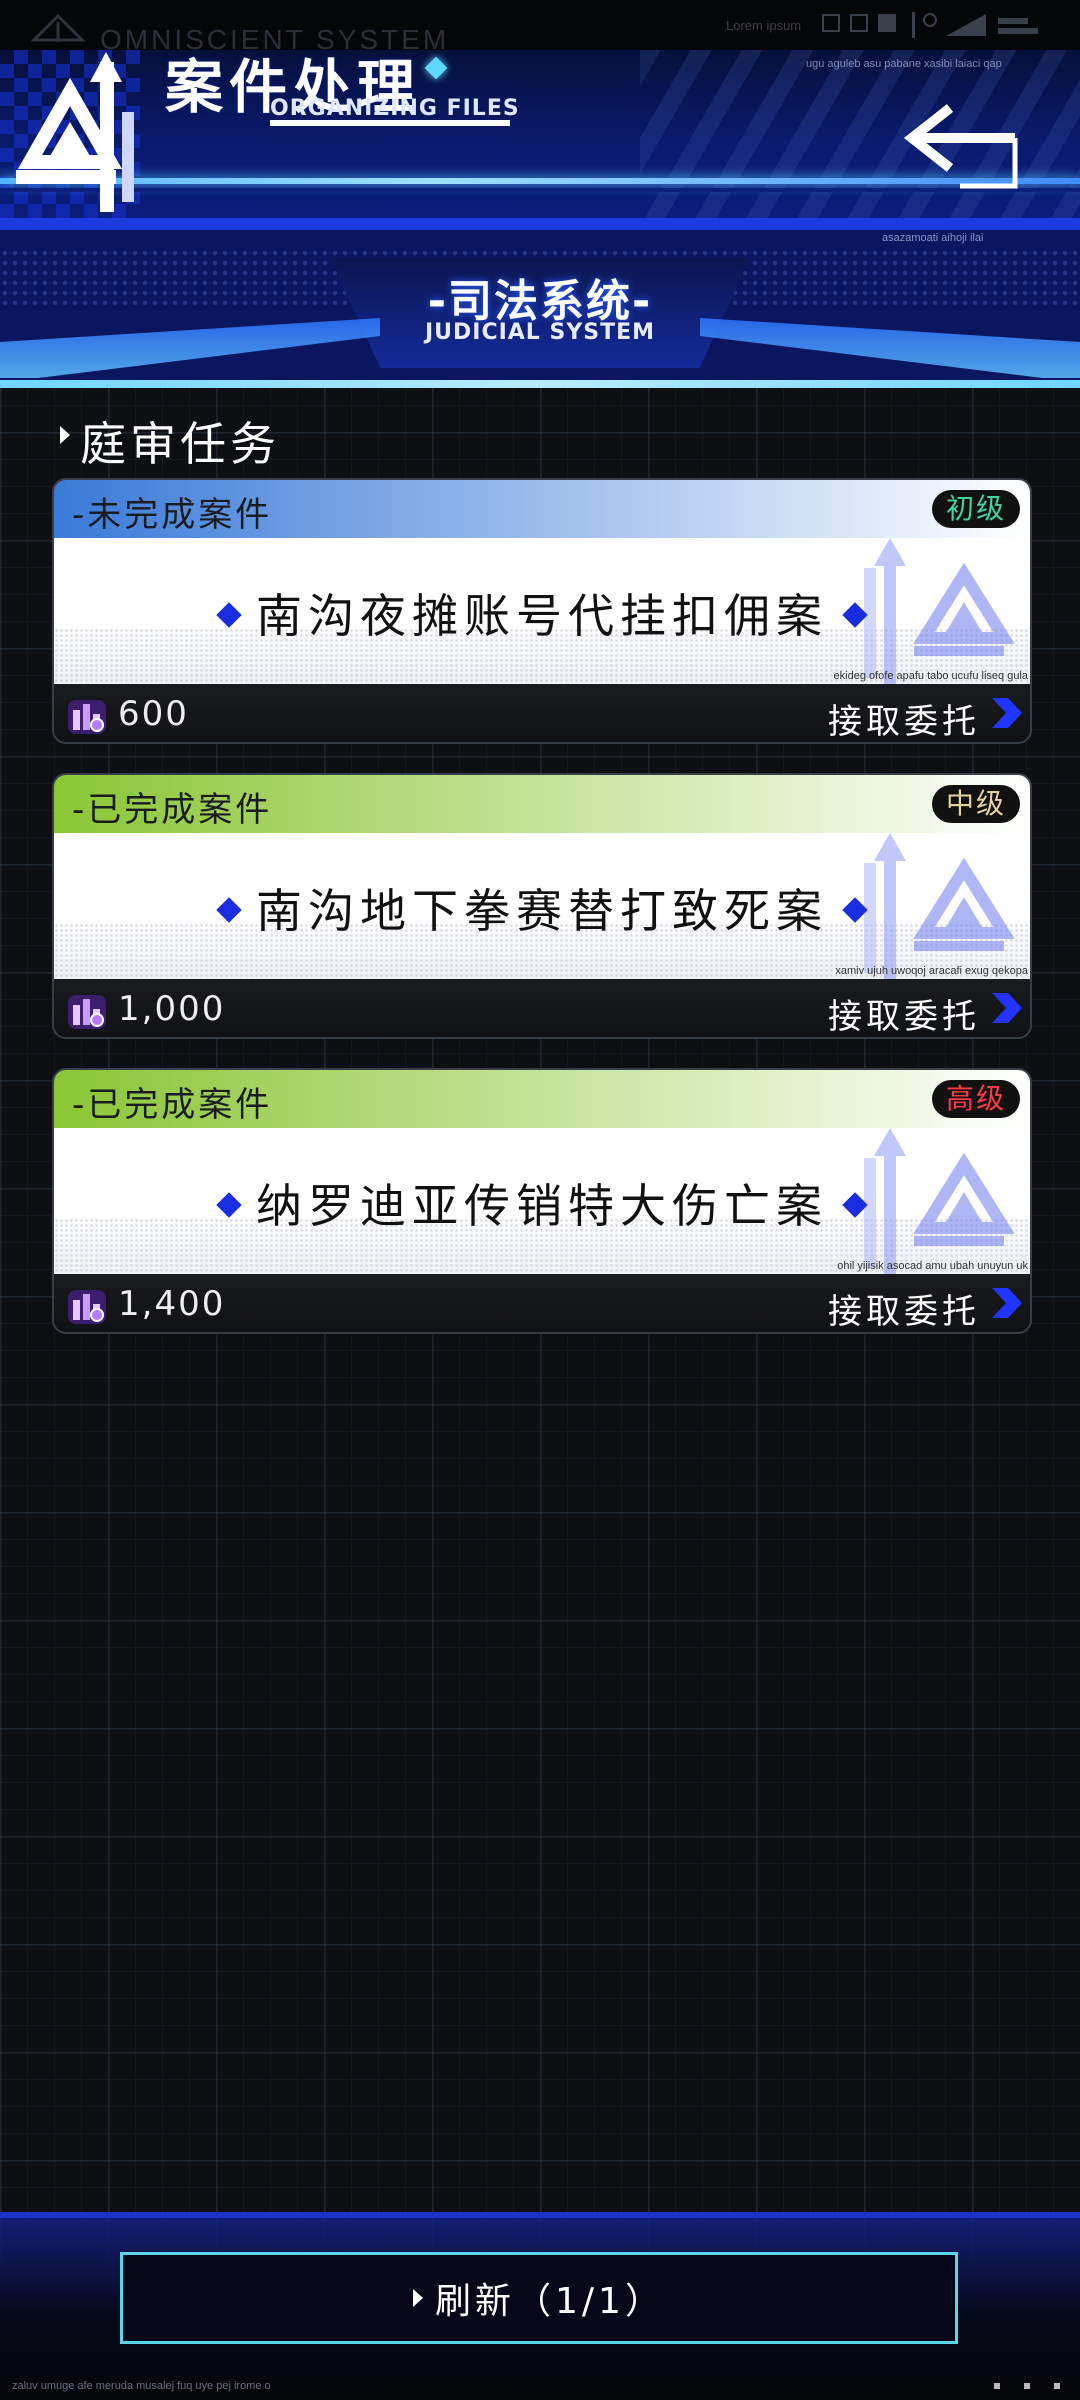 This screenshot has height=2400, width=1080. Describe the element at coordinates (550, 2301) in the screenshot. I see `refresh-label: 刷新（1/1）` at that location.